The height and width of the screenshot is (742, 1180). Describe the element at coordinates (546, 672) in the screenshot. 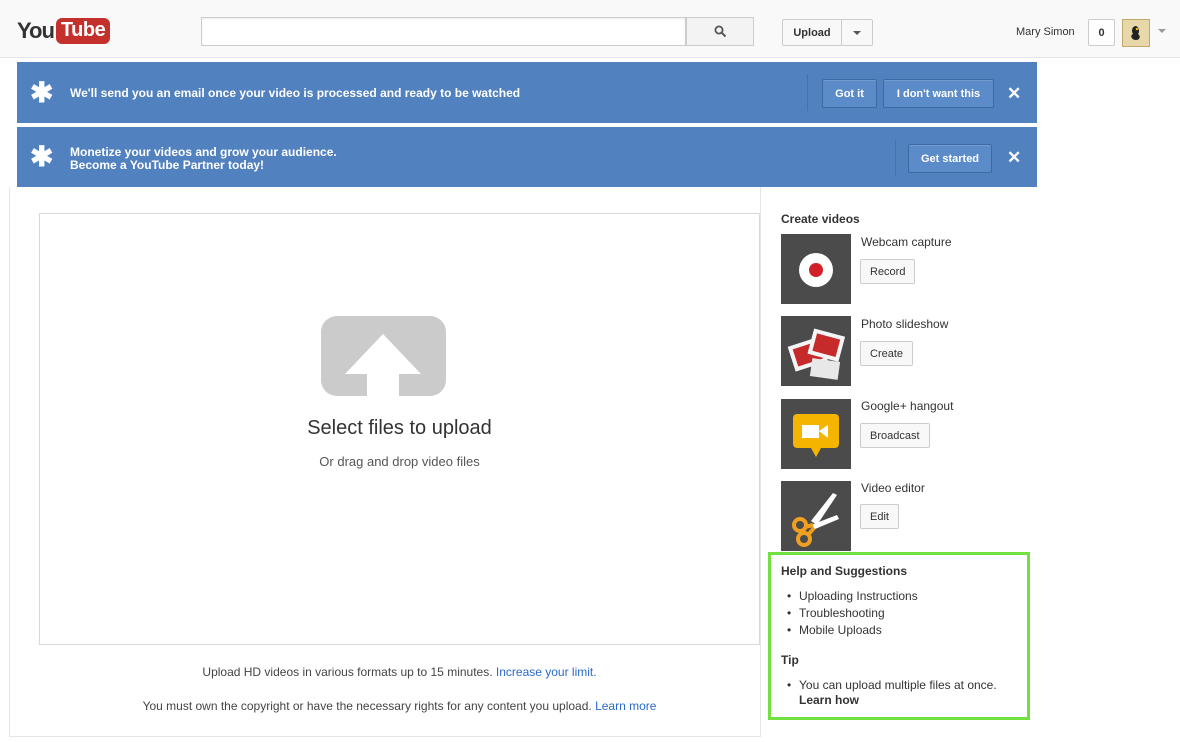

I see `increase-limit-link: Increase your limit.` at that location.